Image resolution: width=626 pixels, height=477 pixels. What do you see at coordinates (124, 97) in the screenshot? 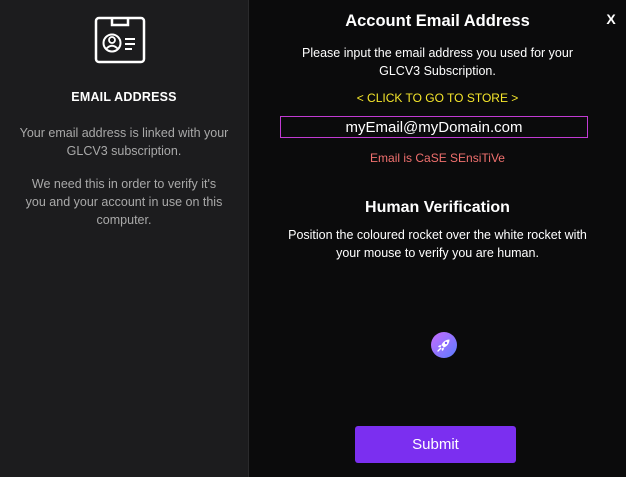
I see `info-title: EMAIL ADDRESS` at bounding box center [124, 97].